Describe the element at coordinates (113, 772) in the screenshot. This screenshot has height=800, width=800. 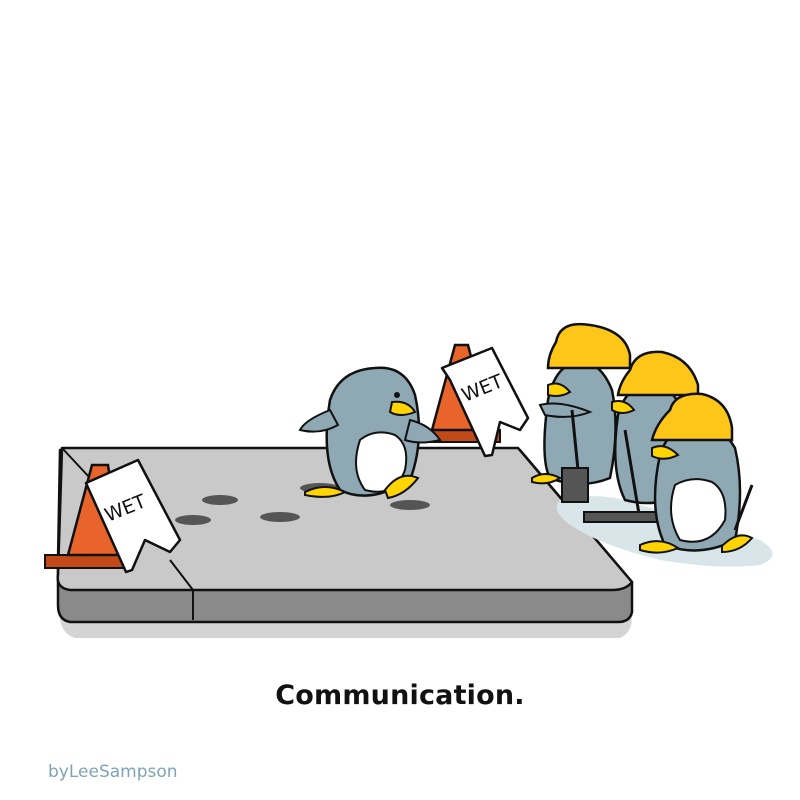
I see `artist-signature: byLeeSampson` at that location.